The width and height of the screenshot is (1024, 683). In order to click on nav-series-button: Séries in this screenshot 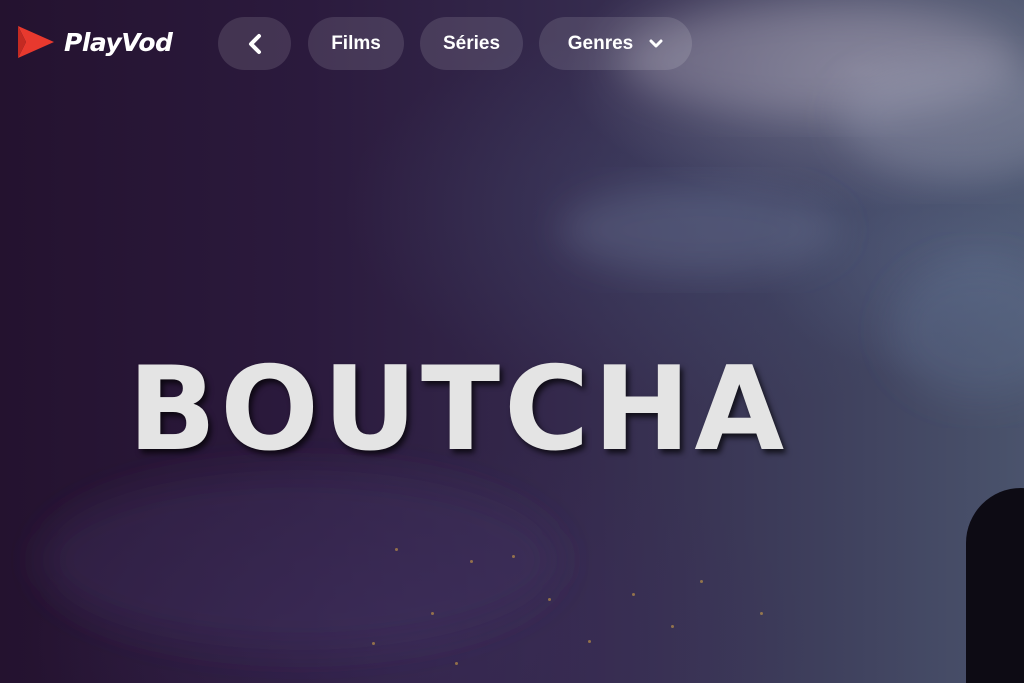, I will do `click(471, 43)`.